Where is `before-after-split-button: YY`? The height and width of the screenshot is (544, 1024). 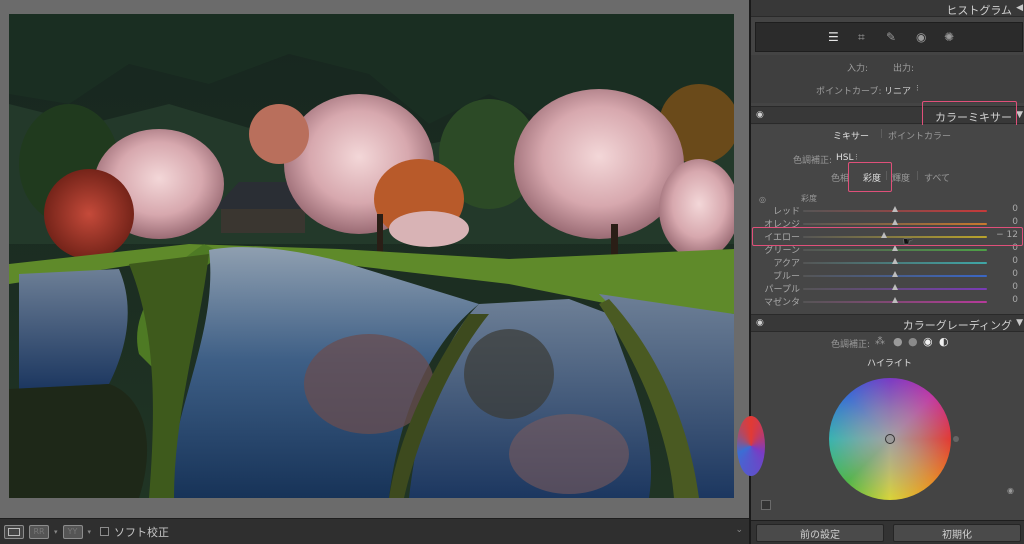 before-after-split-button: YY is located at coordinates (72, 531).